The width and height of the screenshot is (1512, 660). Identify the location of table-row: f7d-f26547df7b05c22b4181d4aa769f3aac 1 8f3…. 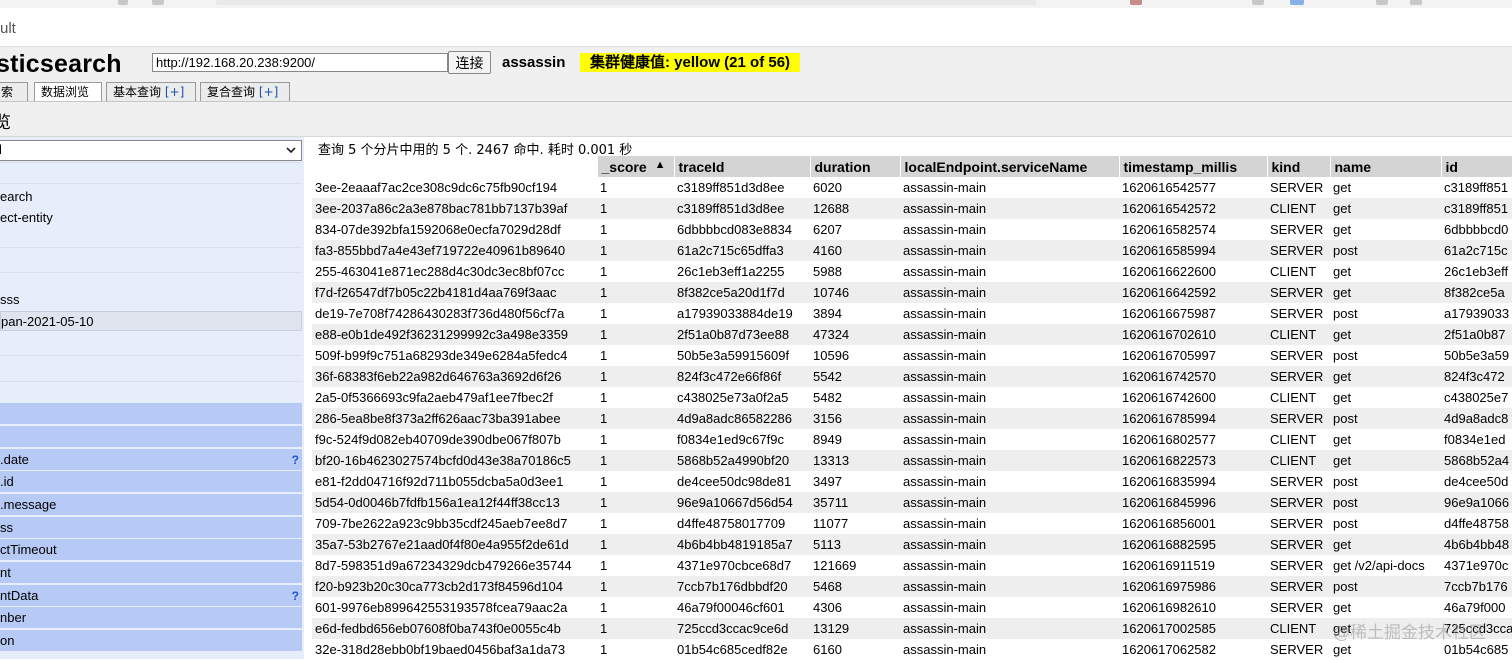
(912, 292).